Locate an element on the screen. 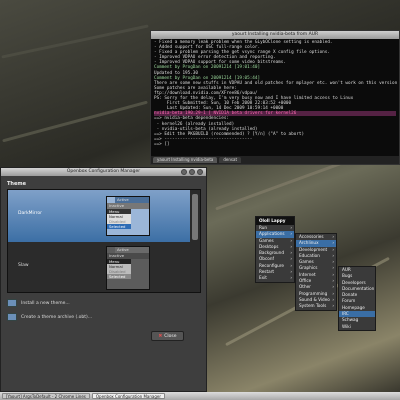 The height and width of the screenshot is (400, 400). archive-icon is located at coordinates (12, 317).